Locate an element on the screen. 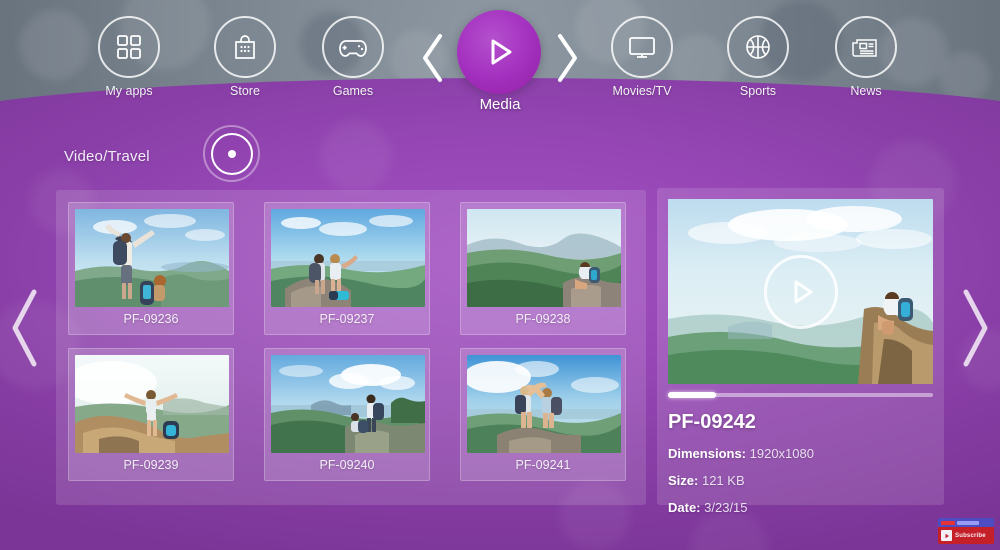 The width and height of the screenshot is (1000, 550). nav-label: Sports is located at coordinates (758, 91).